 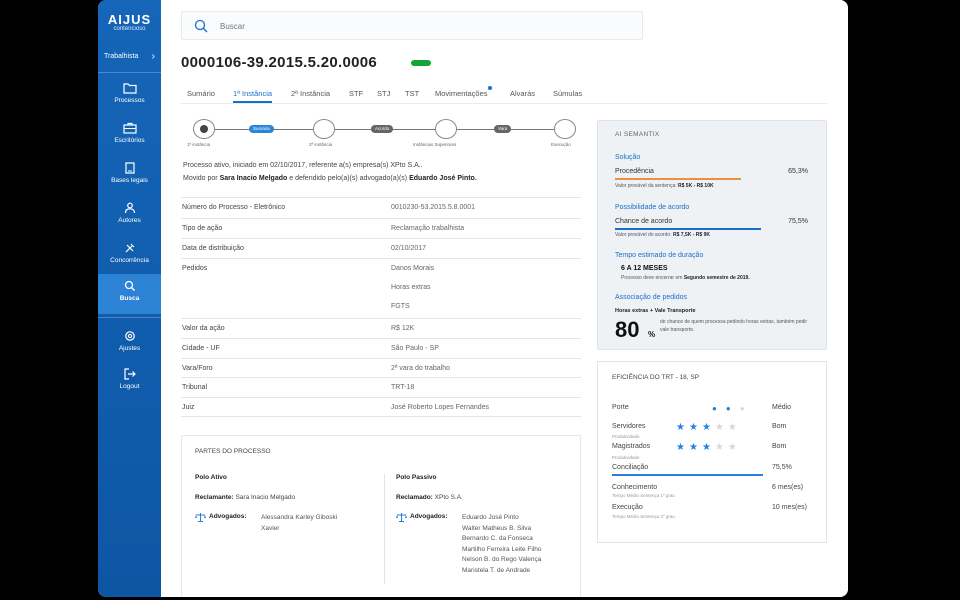 What do you see at coordinates (711, 171) in the screenshot?
I see `procedencia-row: Procedência 65,3%` at bounding box center [711, 171].